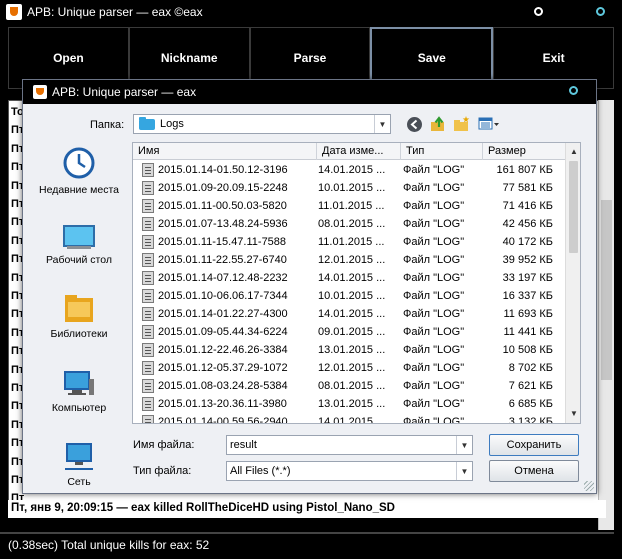 This screenshot has height=559, width=622. What do you see at coordinates (530, 420) in the screenshot?
I see `file-size: 3 132 КБ` at bounding box center [530, 420].